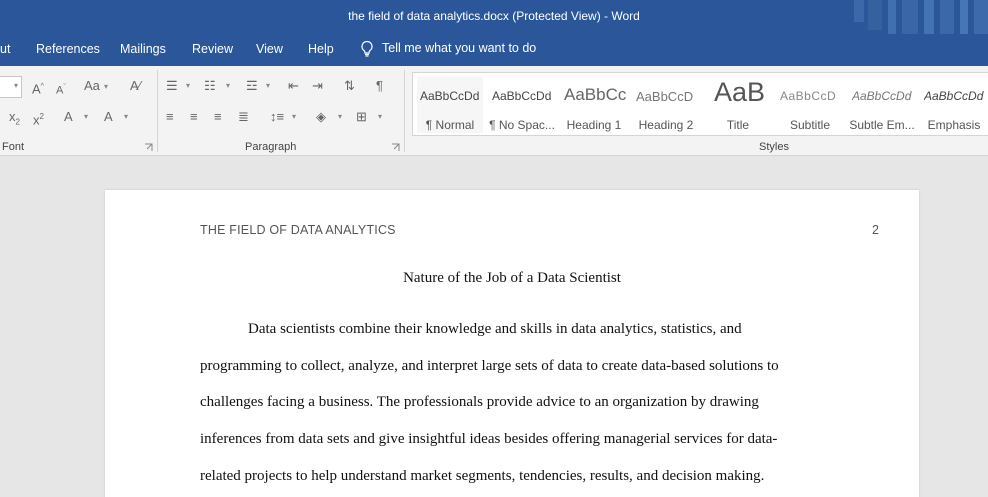 The height and width of the screenshot is (497, 988). I want to click on style-heading-2: AaBbCcD Heading 2, so click(666, 105).